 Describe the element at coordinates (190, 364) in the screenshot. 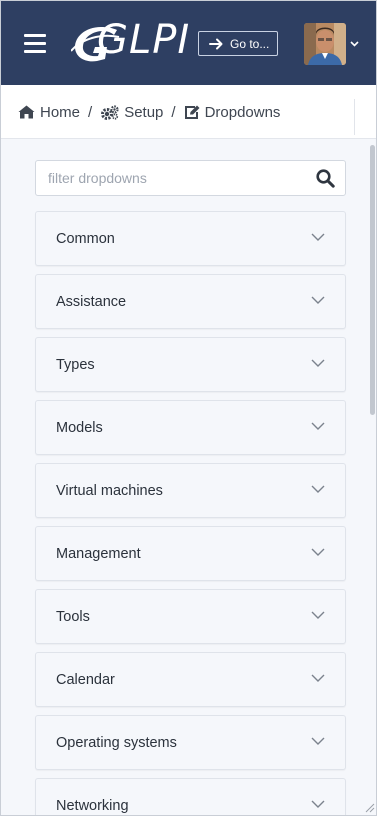

I see `dropdown-category-types: Types` at that location.